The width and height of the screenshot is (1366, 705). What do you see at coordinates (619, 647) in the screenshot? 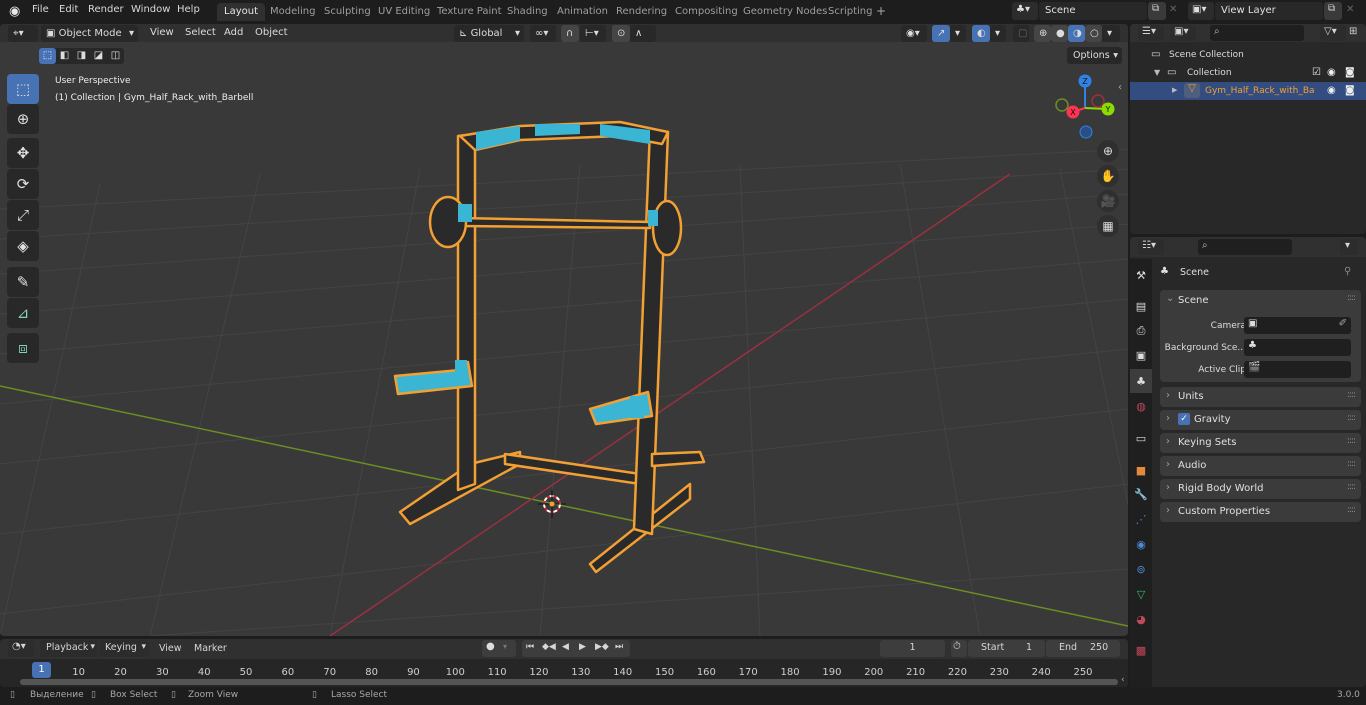
I see `jump-end-icon: ⏭` at bounding box center [619, 647].